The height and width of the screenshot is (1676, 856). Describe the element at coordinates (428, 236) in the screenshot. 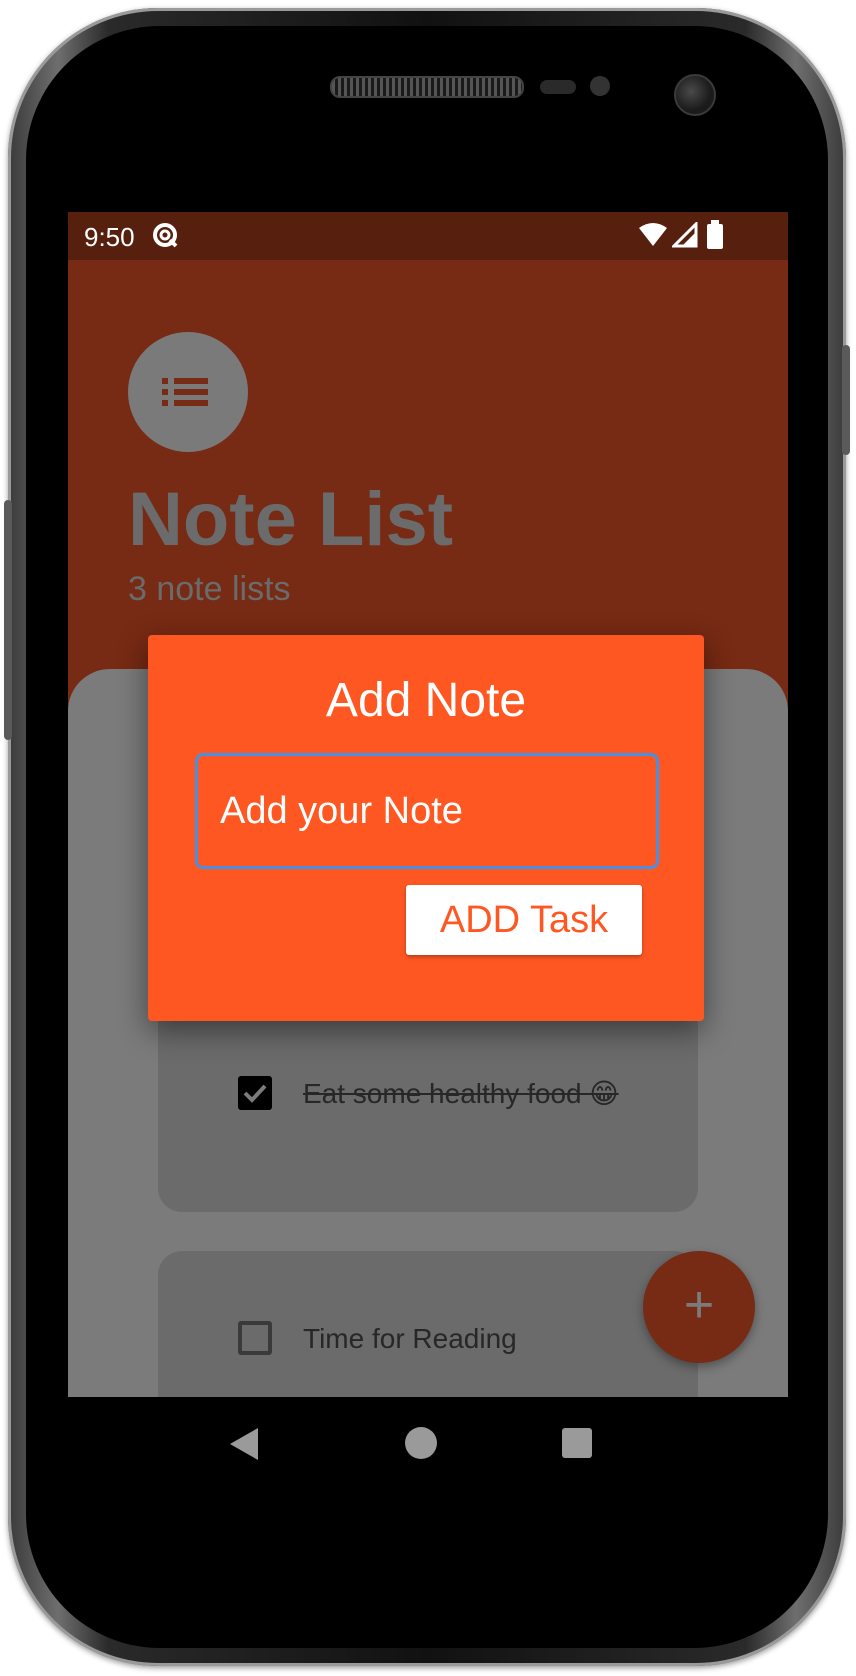

I see `status-bar: 9:50` at that location.